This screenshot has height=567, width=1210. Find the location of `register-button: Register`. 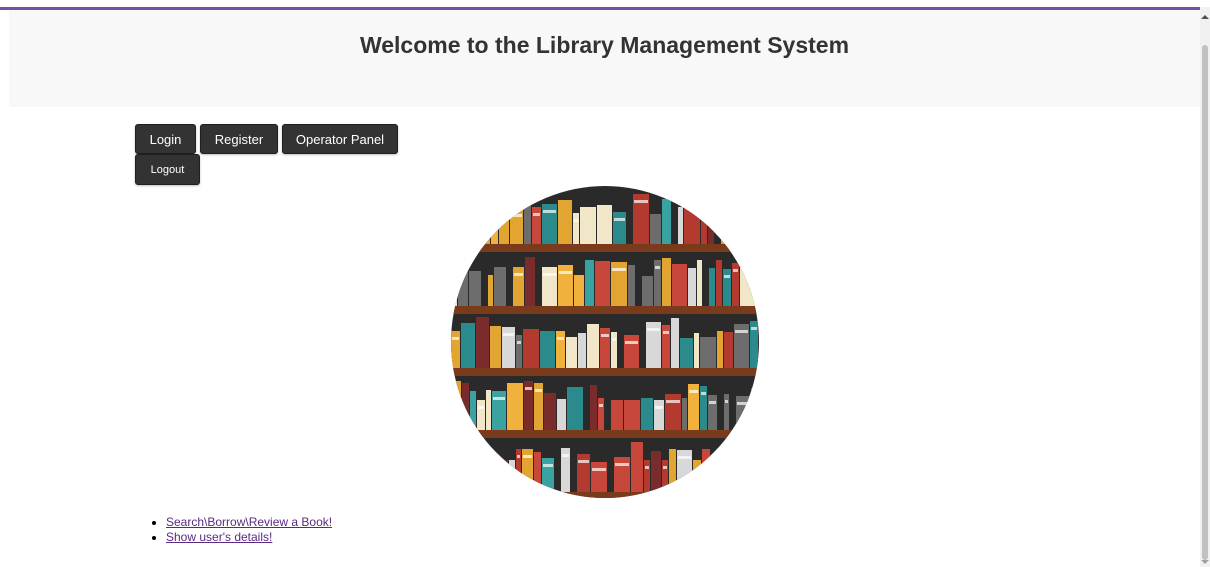

register-button: Register is located at coordinates (239, 139).